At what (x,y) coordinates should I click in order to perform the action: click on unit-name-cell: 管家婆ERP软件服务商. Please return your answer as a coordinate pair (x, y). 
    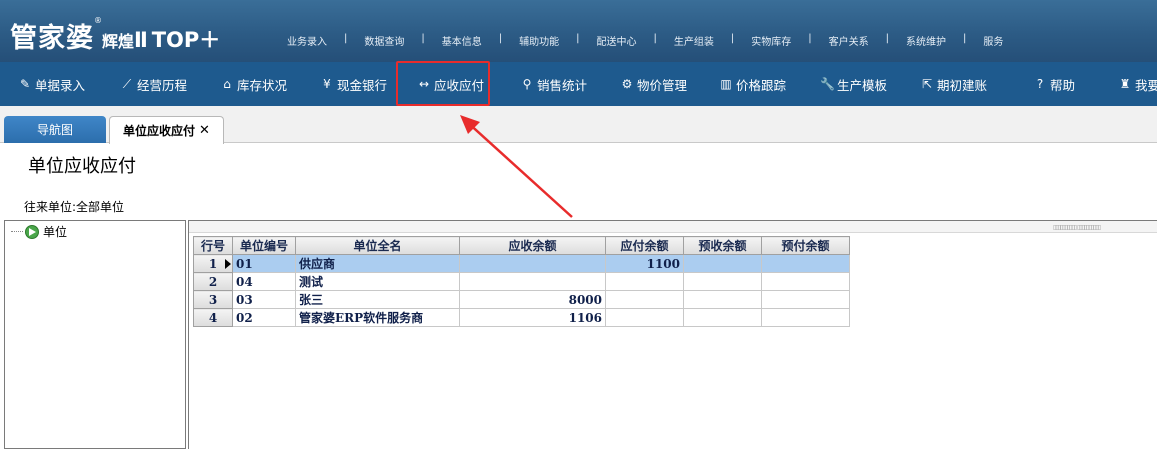
    Looking at the image, I should click on (377, 317).